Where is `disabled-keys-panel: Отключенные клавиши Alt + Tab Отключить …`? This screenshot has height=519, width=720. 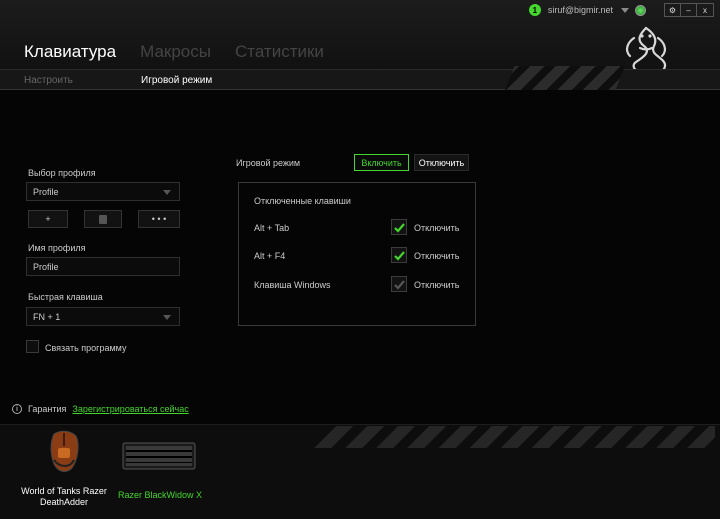 disabled-keys-panel: Отключенные клавиши Alt + Tab Отключить … is located at coordinates (357, 254).